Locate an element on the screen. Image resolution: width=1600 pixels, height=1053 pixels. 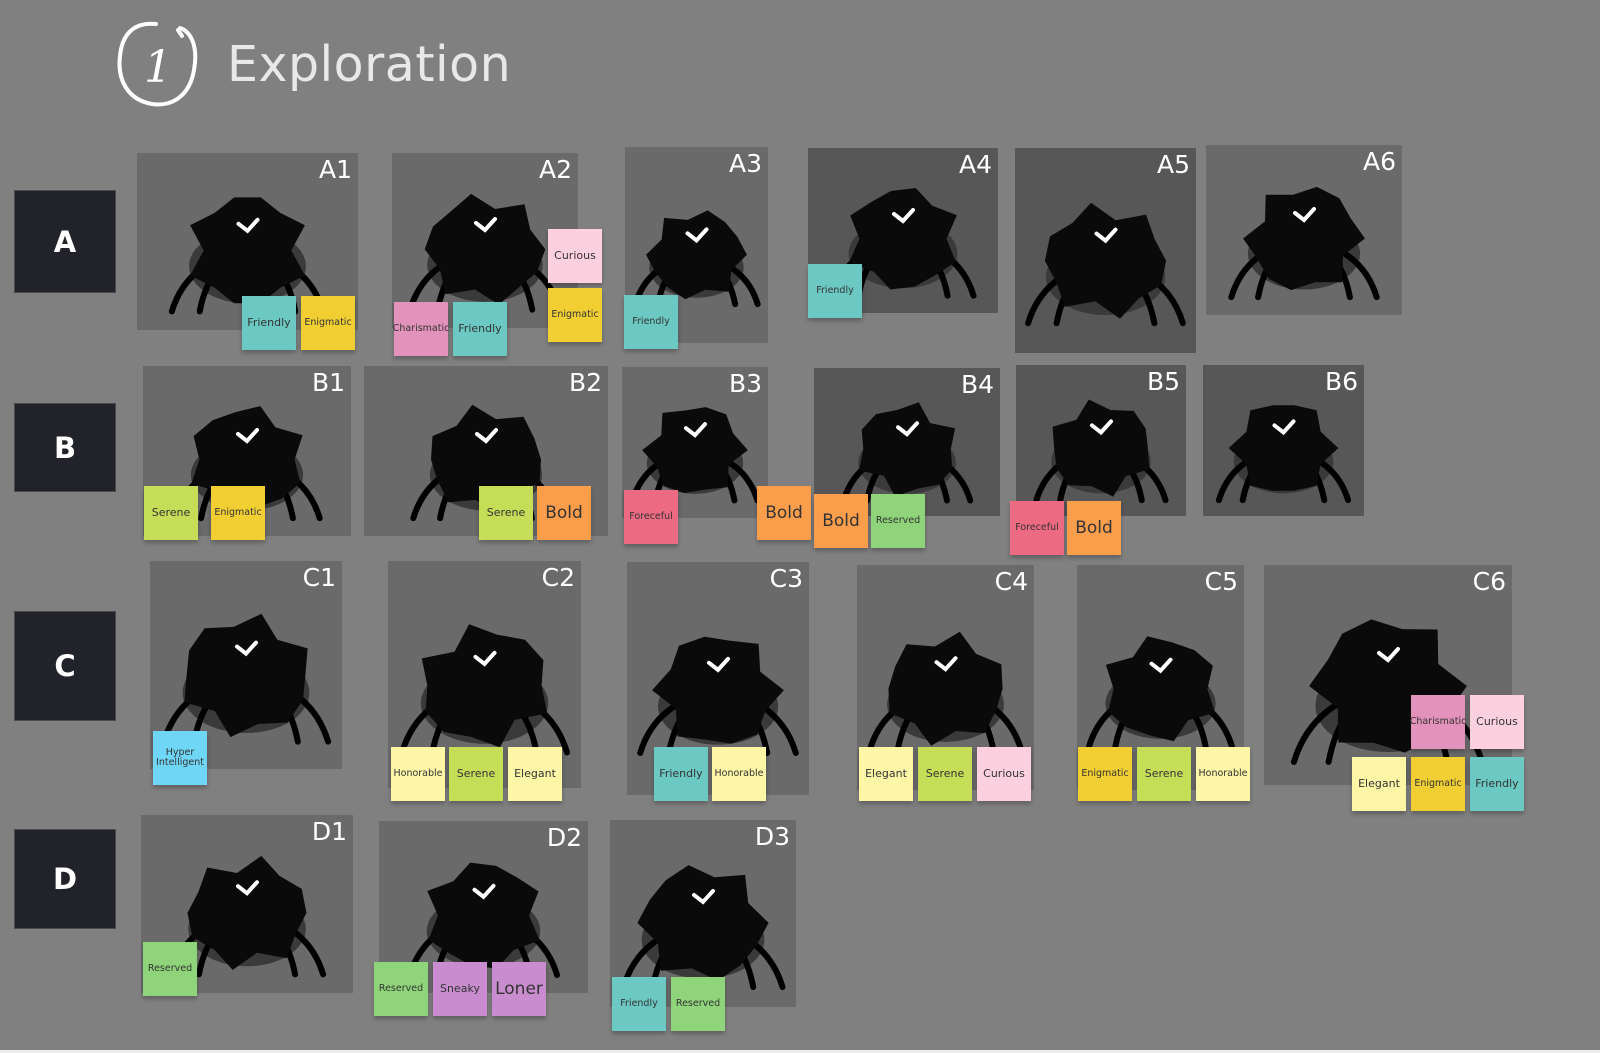
card-code: A6 is located at coordinates (1379, 161).